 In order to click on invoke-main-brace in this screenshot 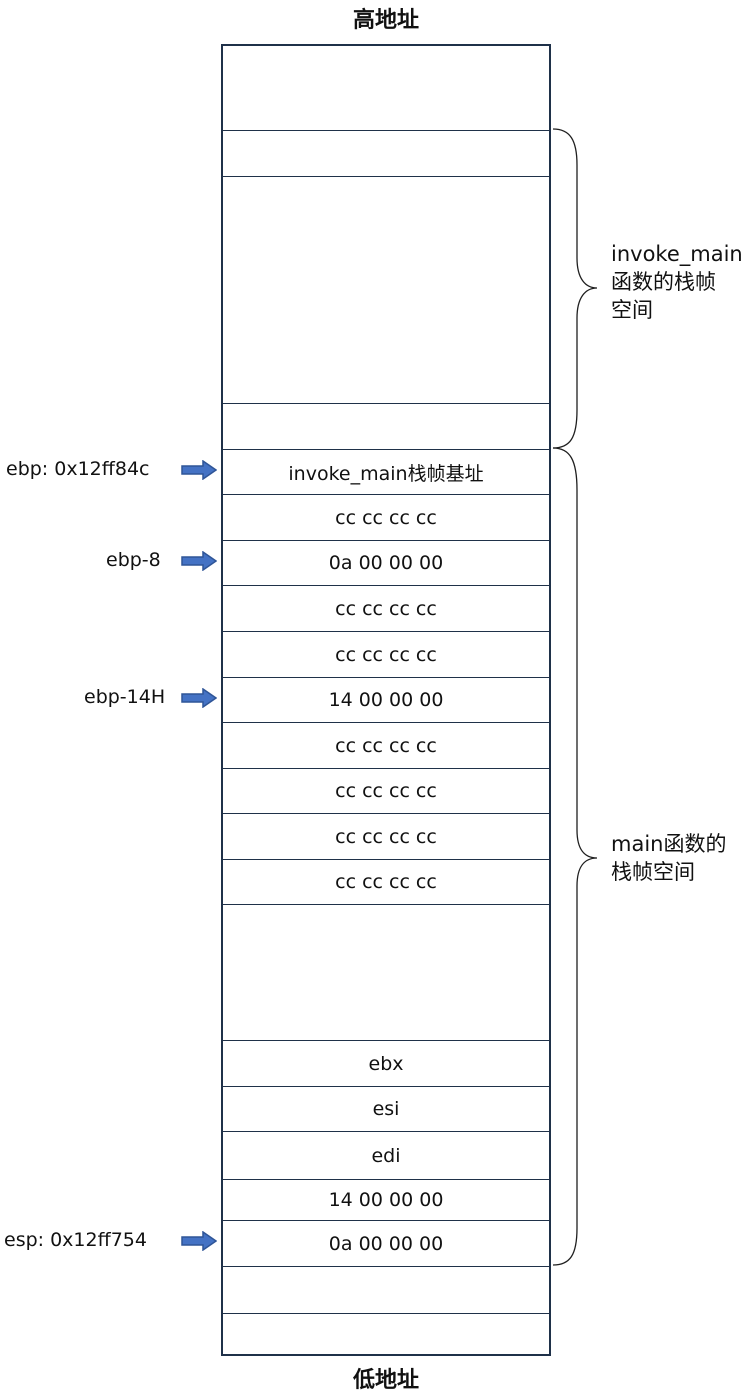, I will do `click(575, 288)`.